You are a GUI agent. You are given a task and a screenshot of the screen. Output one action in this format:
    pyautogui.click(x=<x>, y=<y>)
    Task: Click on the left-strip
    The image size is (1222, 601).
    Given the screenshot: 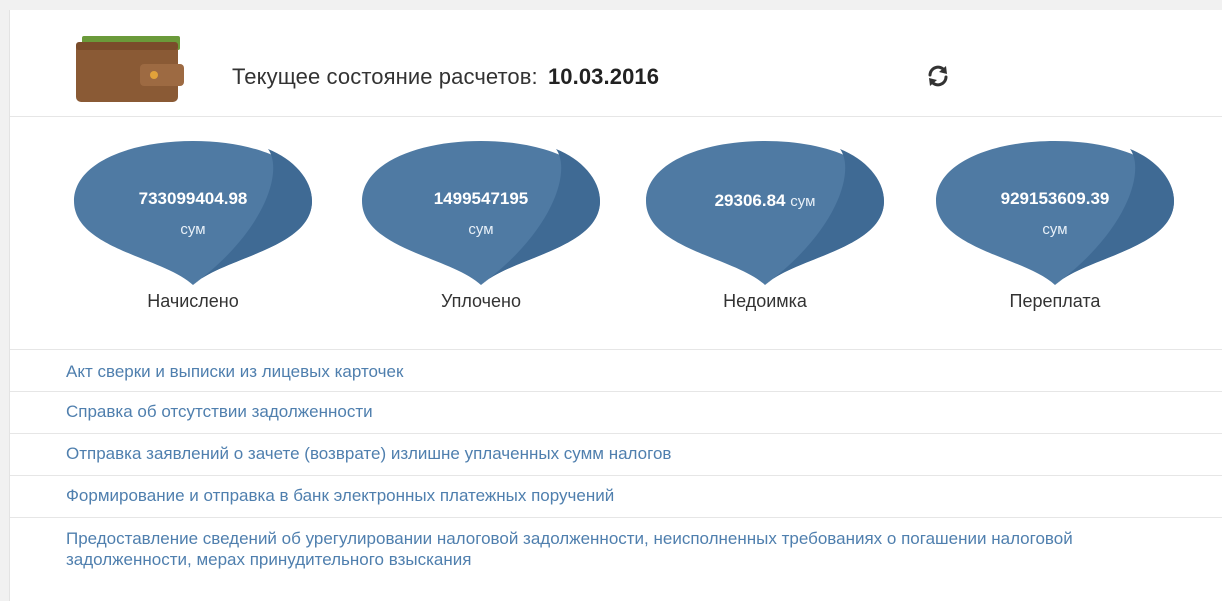 What is the action you would take?
    pyautogui.click(x=4, y=305)
    